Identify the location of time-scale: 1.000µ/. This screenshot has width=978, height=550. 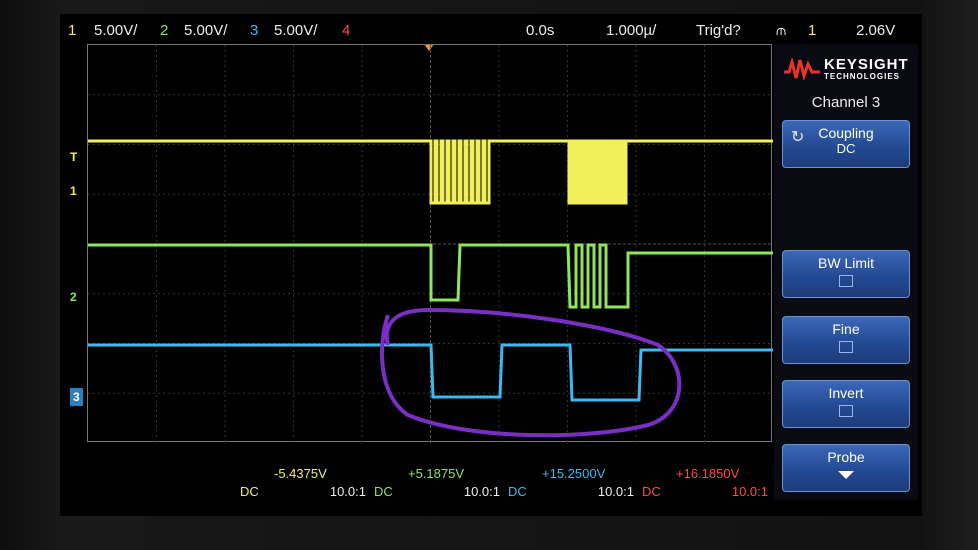
(631, 30).